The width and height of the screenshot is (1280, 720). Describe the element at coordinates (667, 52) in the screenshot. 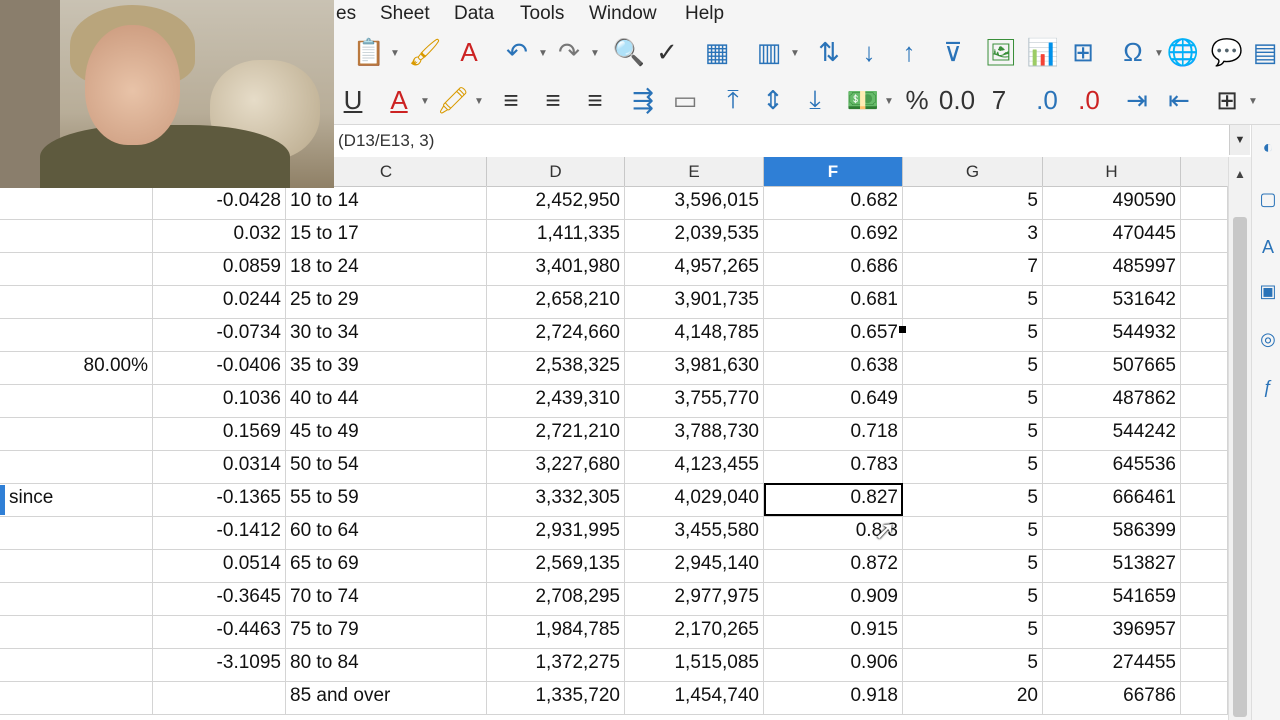

I see `spelling-icon: ✓` at that location.